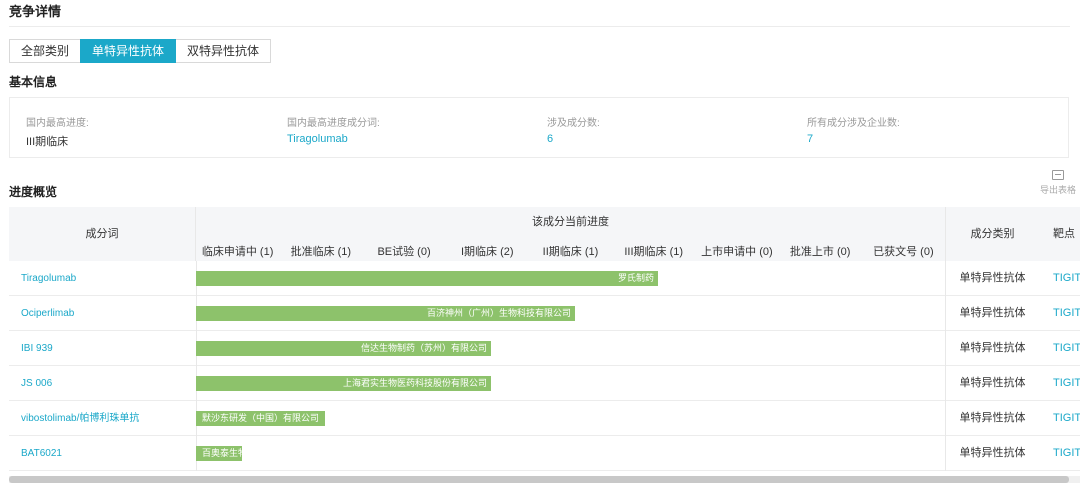 Image resolution: width=1080 pixels, height=491 pixels. Describe the element at coordinates (737, 252) in the screenshot. I see `stage-header: 上市申请中 (0)` at that location.